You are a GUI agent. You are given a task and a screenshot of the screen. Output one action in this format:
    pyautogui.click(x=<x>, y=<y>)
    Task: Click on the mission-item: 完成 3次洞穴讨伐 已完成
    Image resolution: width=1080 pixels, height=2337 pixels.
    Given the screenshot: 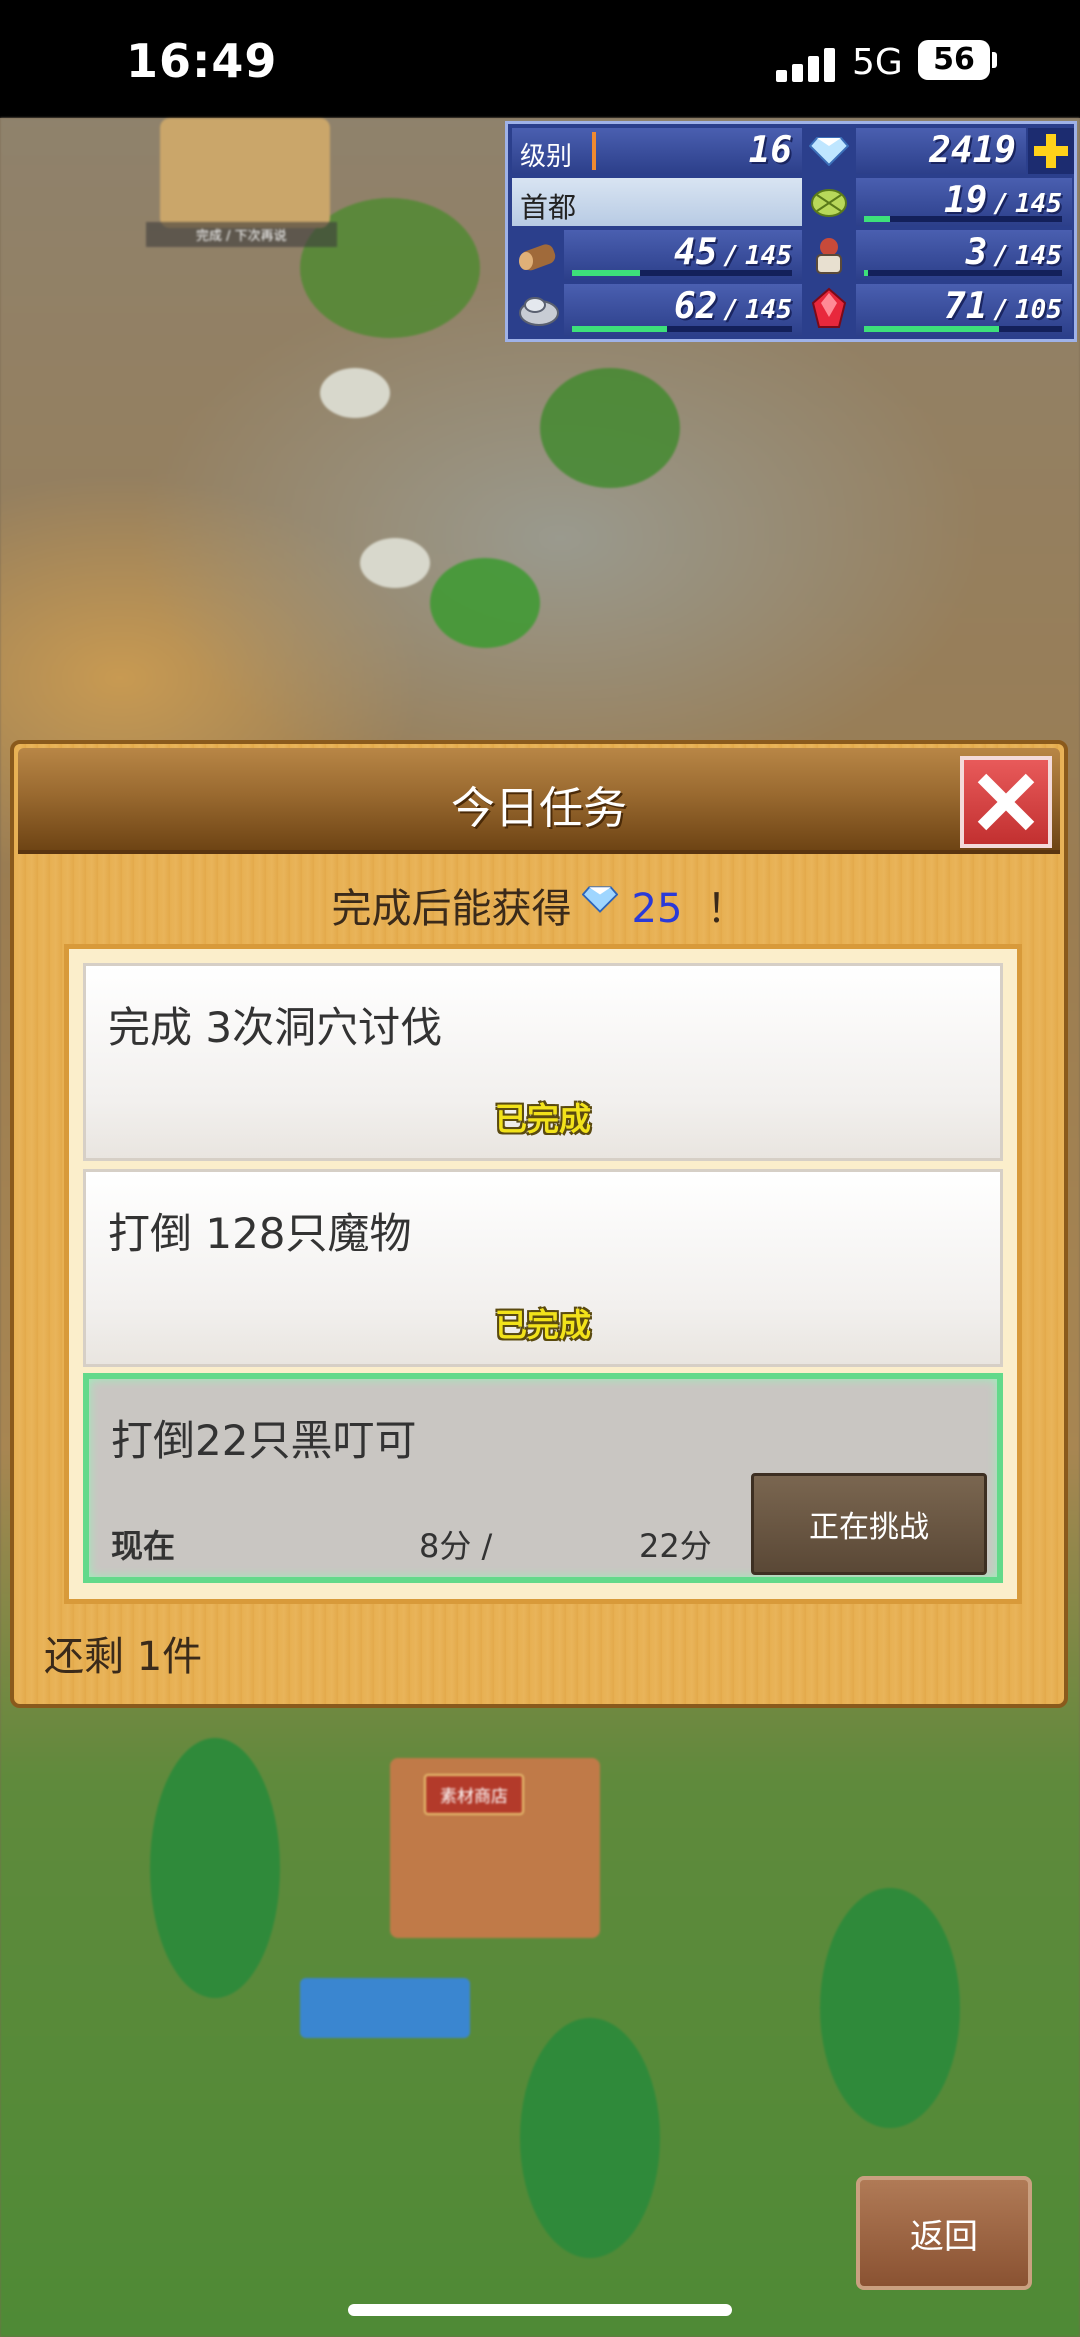 What is the action you would take?
    pyautogui.click(x=543, y=1062)
    